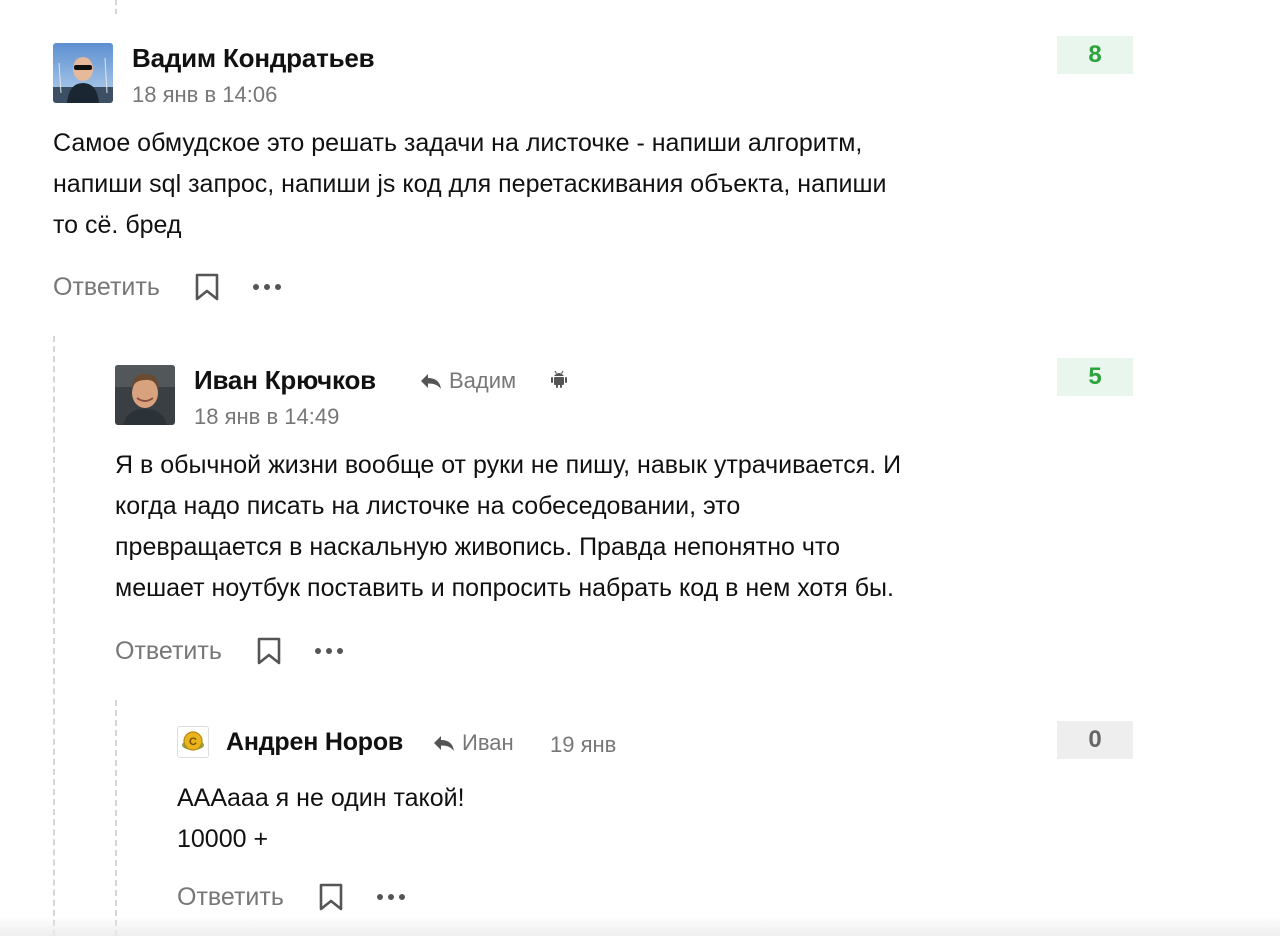 This screenshot has width=1280, height=936. What do you see at coordinates (285, 380) in the screenshot?
I see `comment-author: Иван Крючков` at bounding box center [285, 380].